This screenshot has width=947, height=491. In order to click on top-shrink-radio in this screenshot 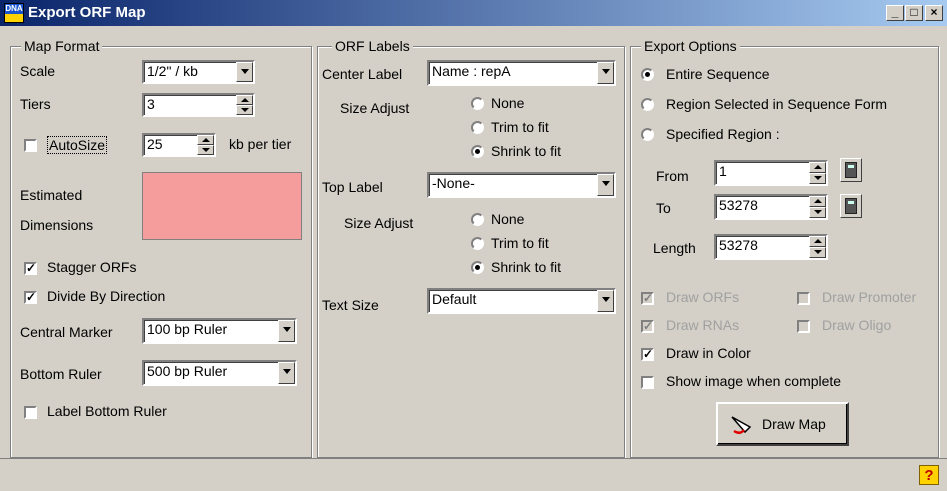, I will do `click(477, 267)`.